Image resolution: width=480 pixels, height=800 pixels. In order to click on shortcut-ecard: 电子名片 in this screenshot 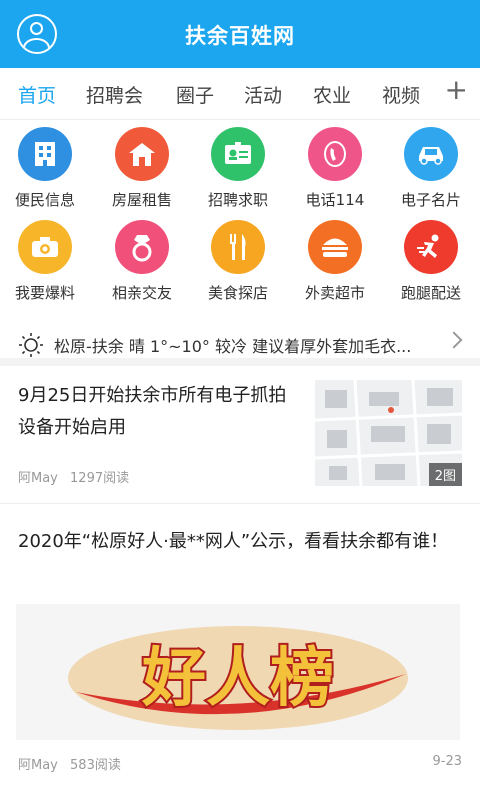, I will do `click(431, 168)`.